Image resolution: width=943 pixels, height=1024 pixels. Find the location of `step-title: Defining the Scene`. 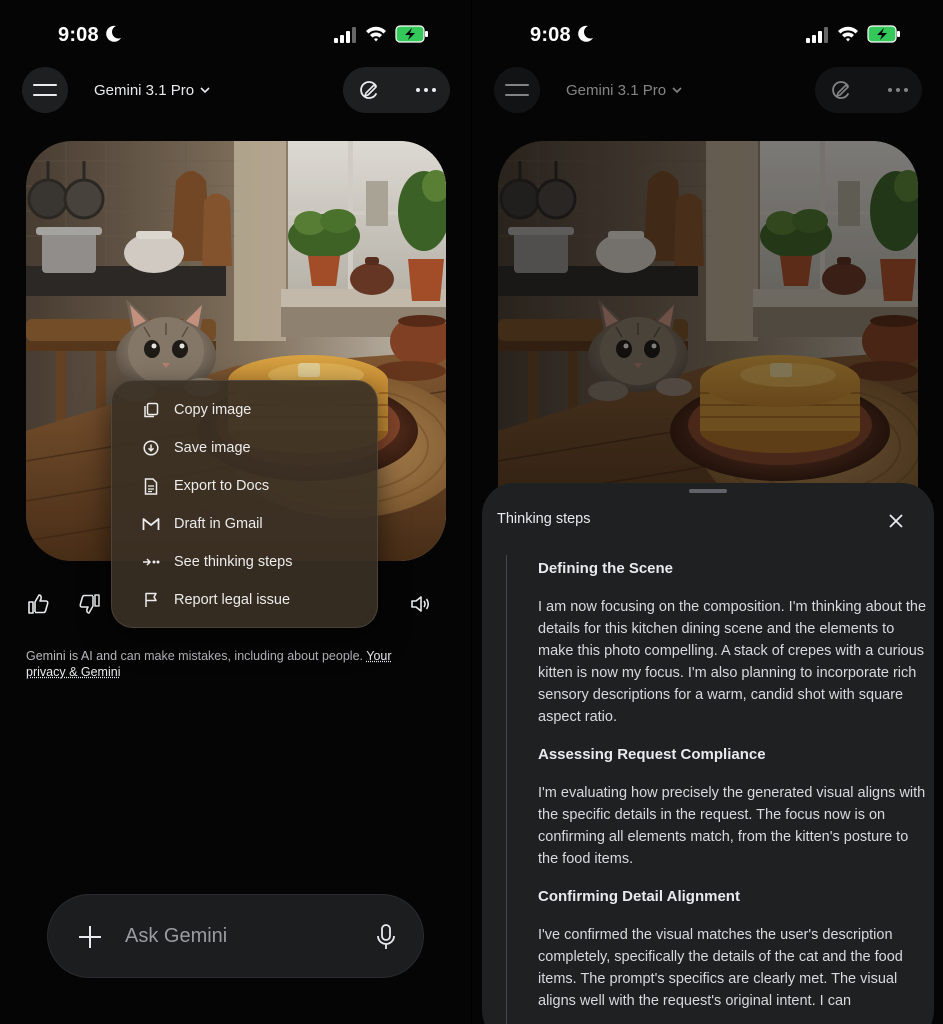

step-title: Defining the Scene is located at coordinates (606, 568).